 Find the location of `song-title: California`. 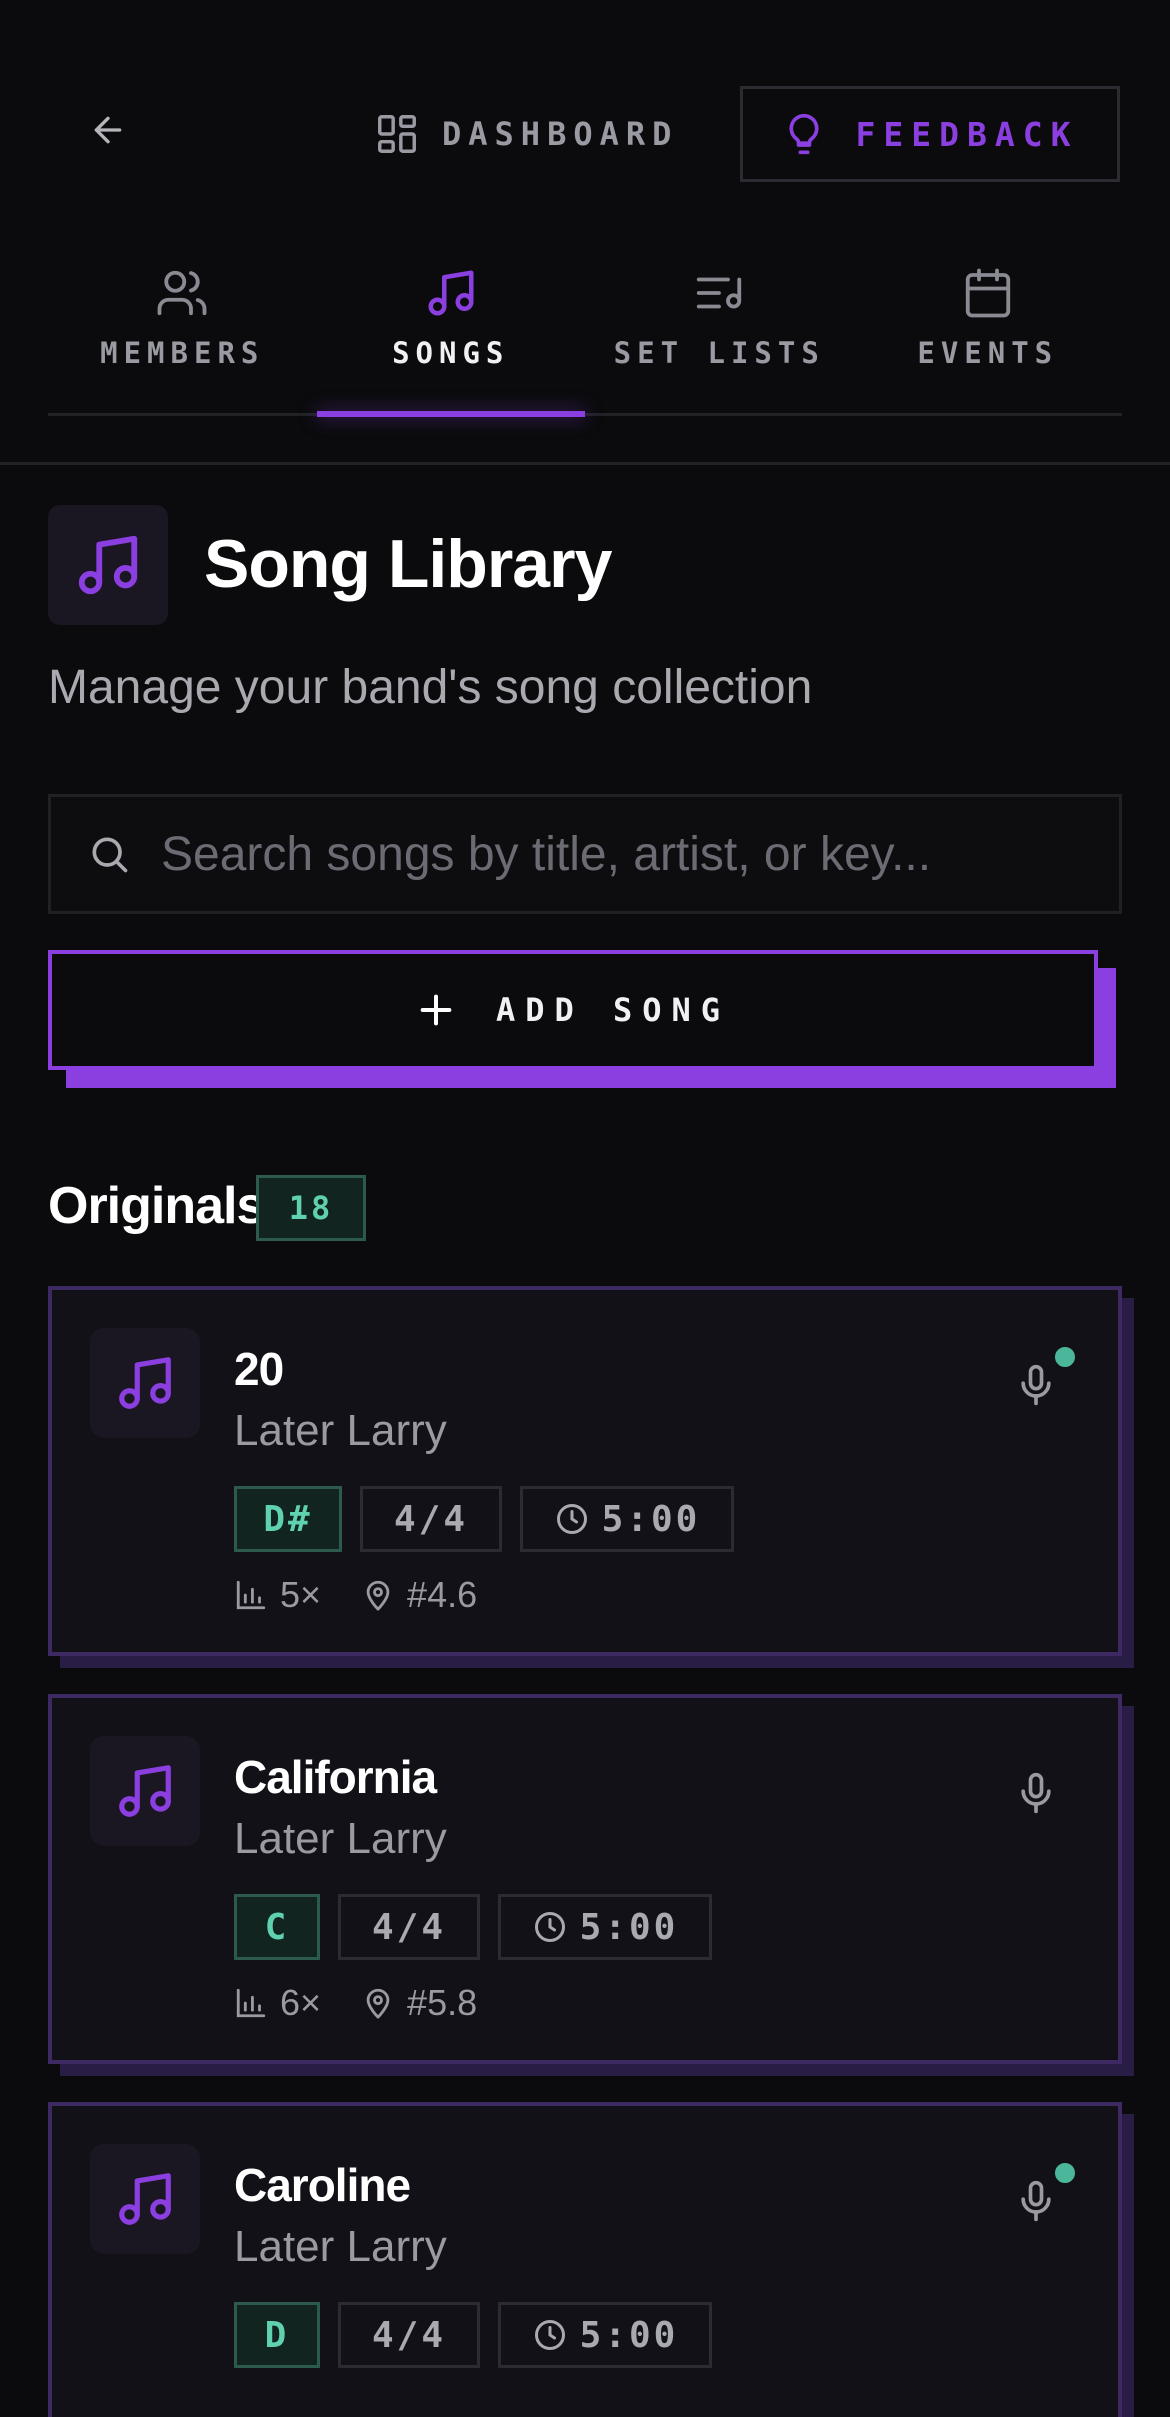

song-title: California is located at coordinates (335, 1777).